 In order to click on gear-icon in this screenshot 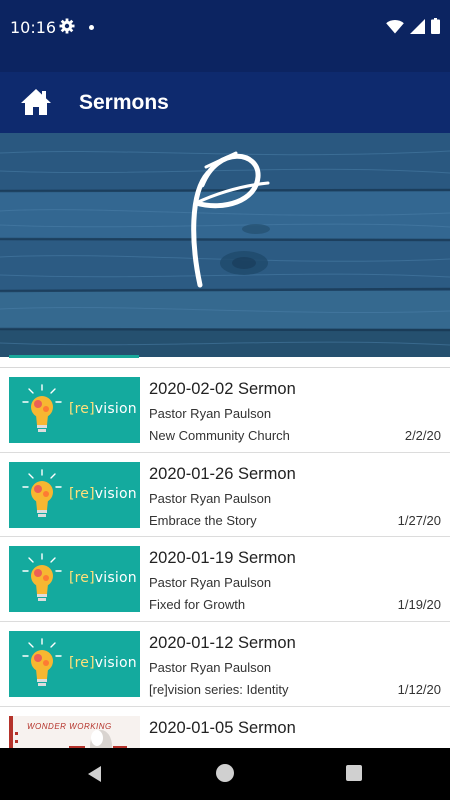, I will do `click(67, 26)`.